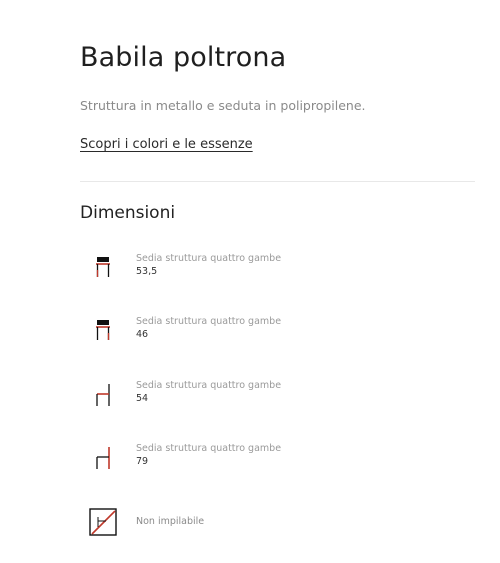 Image resolution: width=500 pixels, height=563 pixels. Describe the element at coordinates (142, 398) in the screenshot. I see `dimension-value: 54` at that location.